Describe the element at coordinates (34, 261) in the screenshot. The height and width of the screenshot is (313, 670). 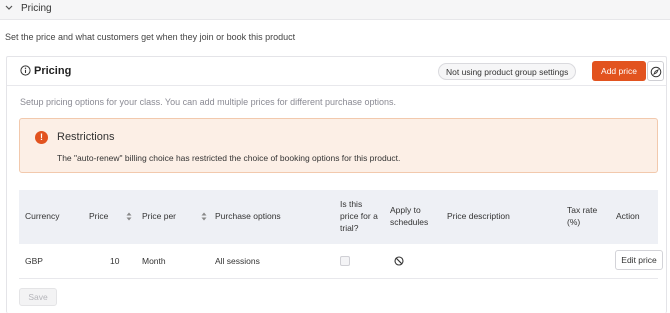
I see `cell-currency: GBP` at that location.